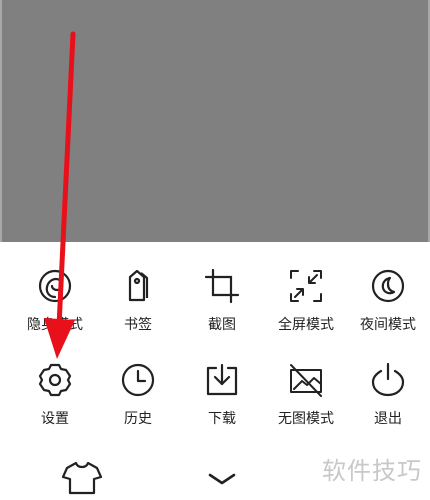 The height and width of the screenshot is (500, 430). Describe the element at coordinates (138, 325) in the screenshot. I see `menu-item-label: 书签` at that location.